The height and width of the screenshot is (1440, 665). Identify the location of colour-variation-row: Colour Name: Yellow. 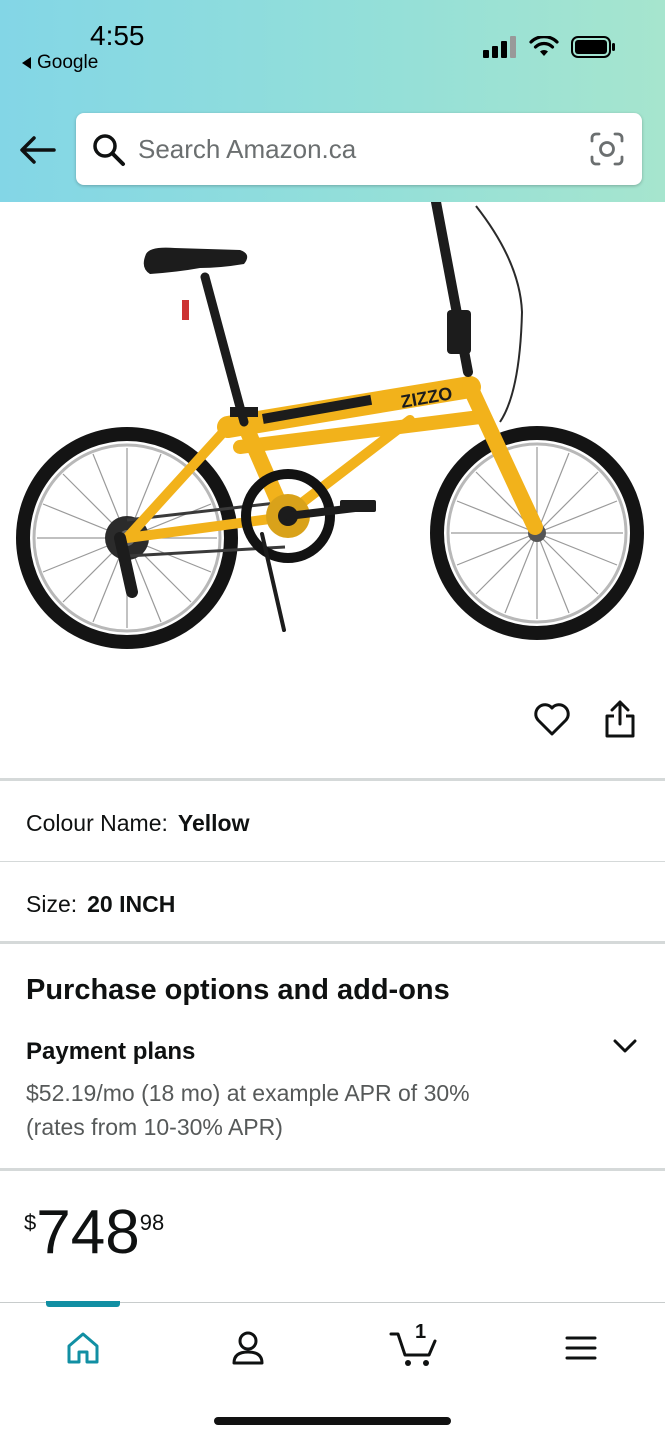
(137, 823).